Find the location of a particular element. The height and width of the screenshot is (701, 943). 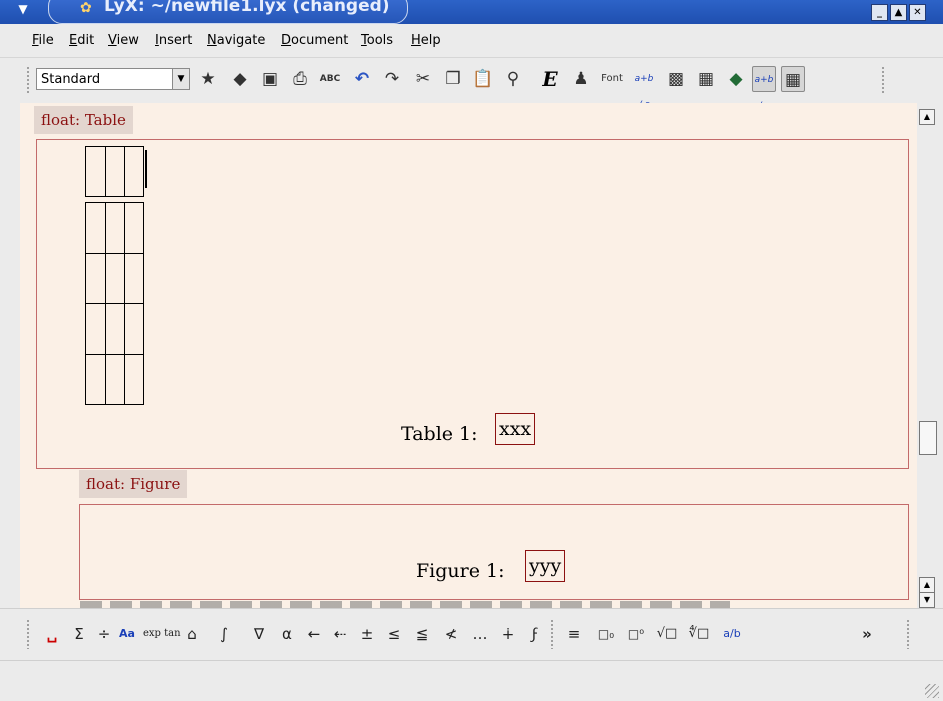

math-subscript-icon: □₀ is located at coordinates (606, 634).